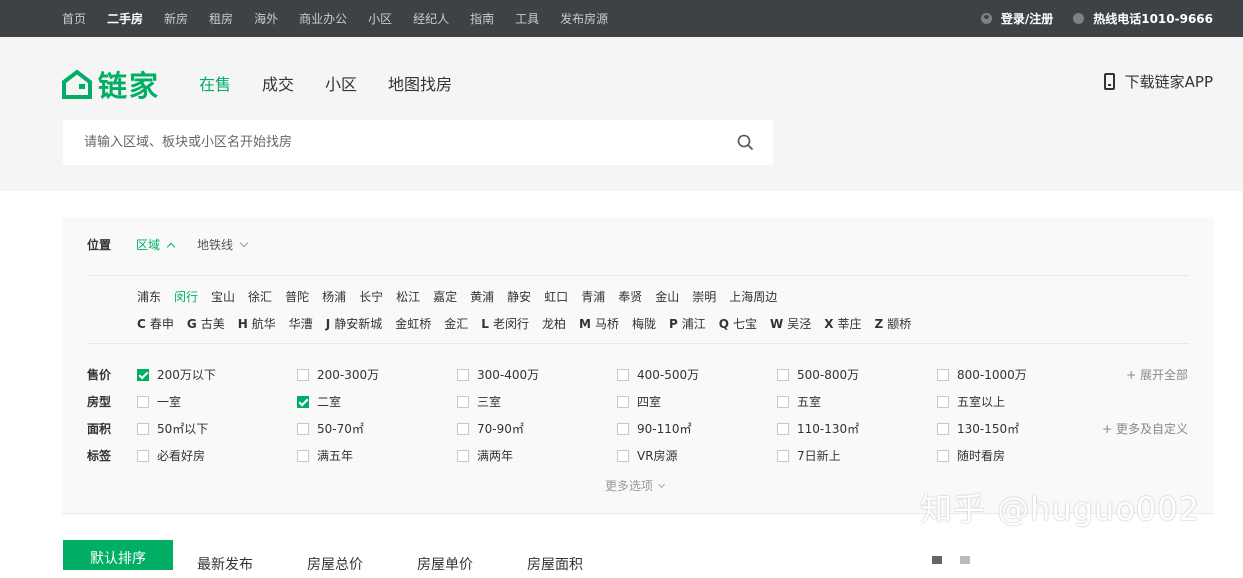  Describe the element at coordinates (176, 374) in the screenshot. I see `price-option: 200万以下` at that location.